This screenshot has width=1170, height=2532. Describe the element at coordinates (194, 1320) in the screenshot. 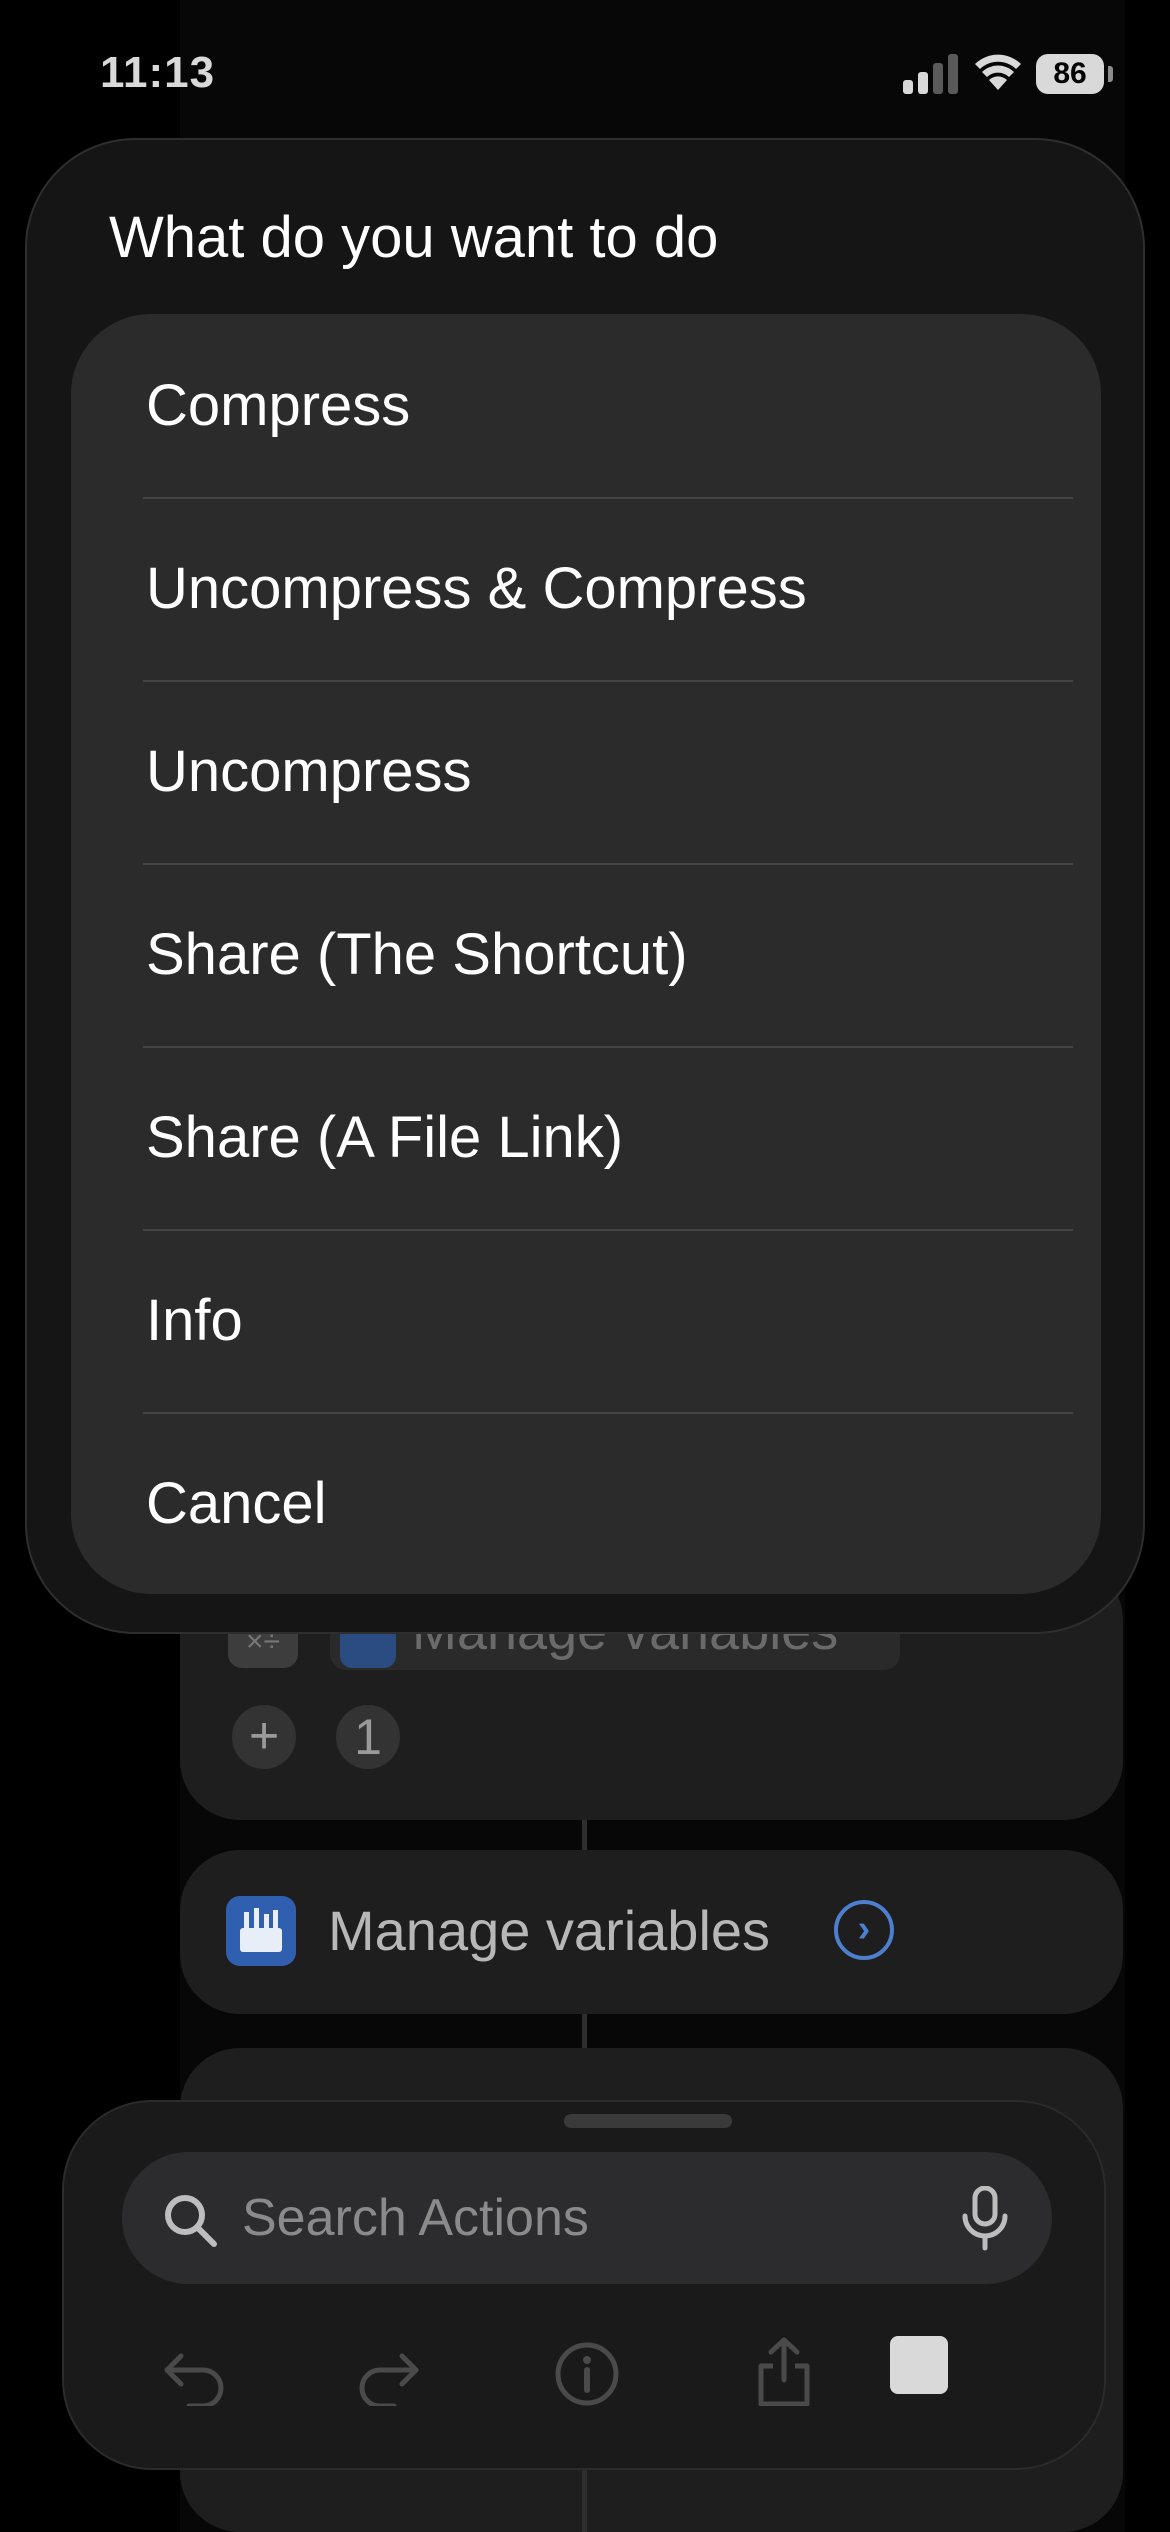

I see `option-label: Info` at that location.